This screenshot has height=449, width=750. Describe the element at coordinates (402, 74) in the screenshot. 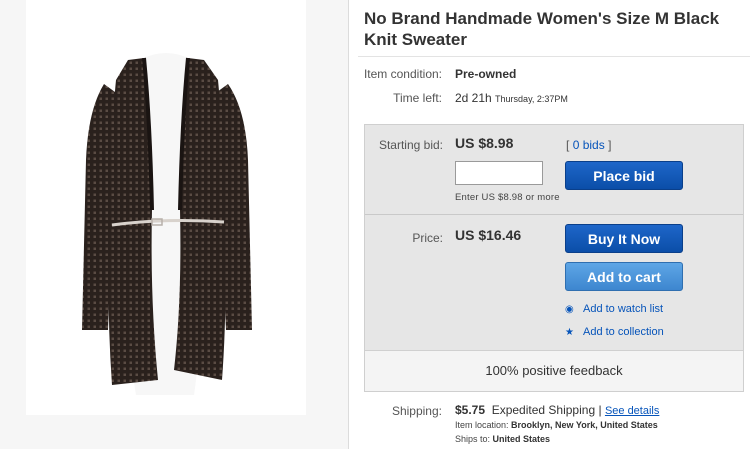

I see `condition-label: Item condition:` at that location.